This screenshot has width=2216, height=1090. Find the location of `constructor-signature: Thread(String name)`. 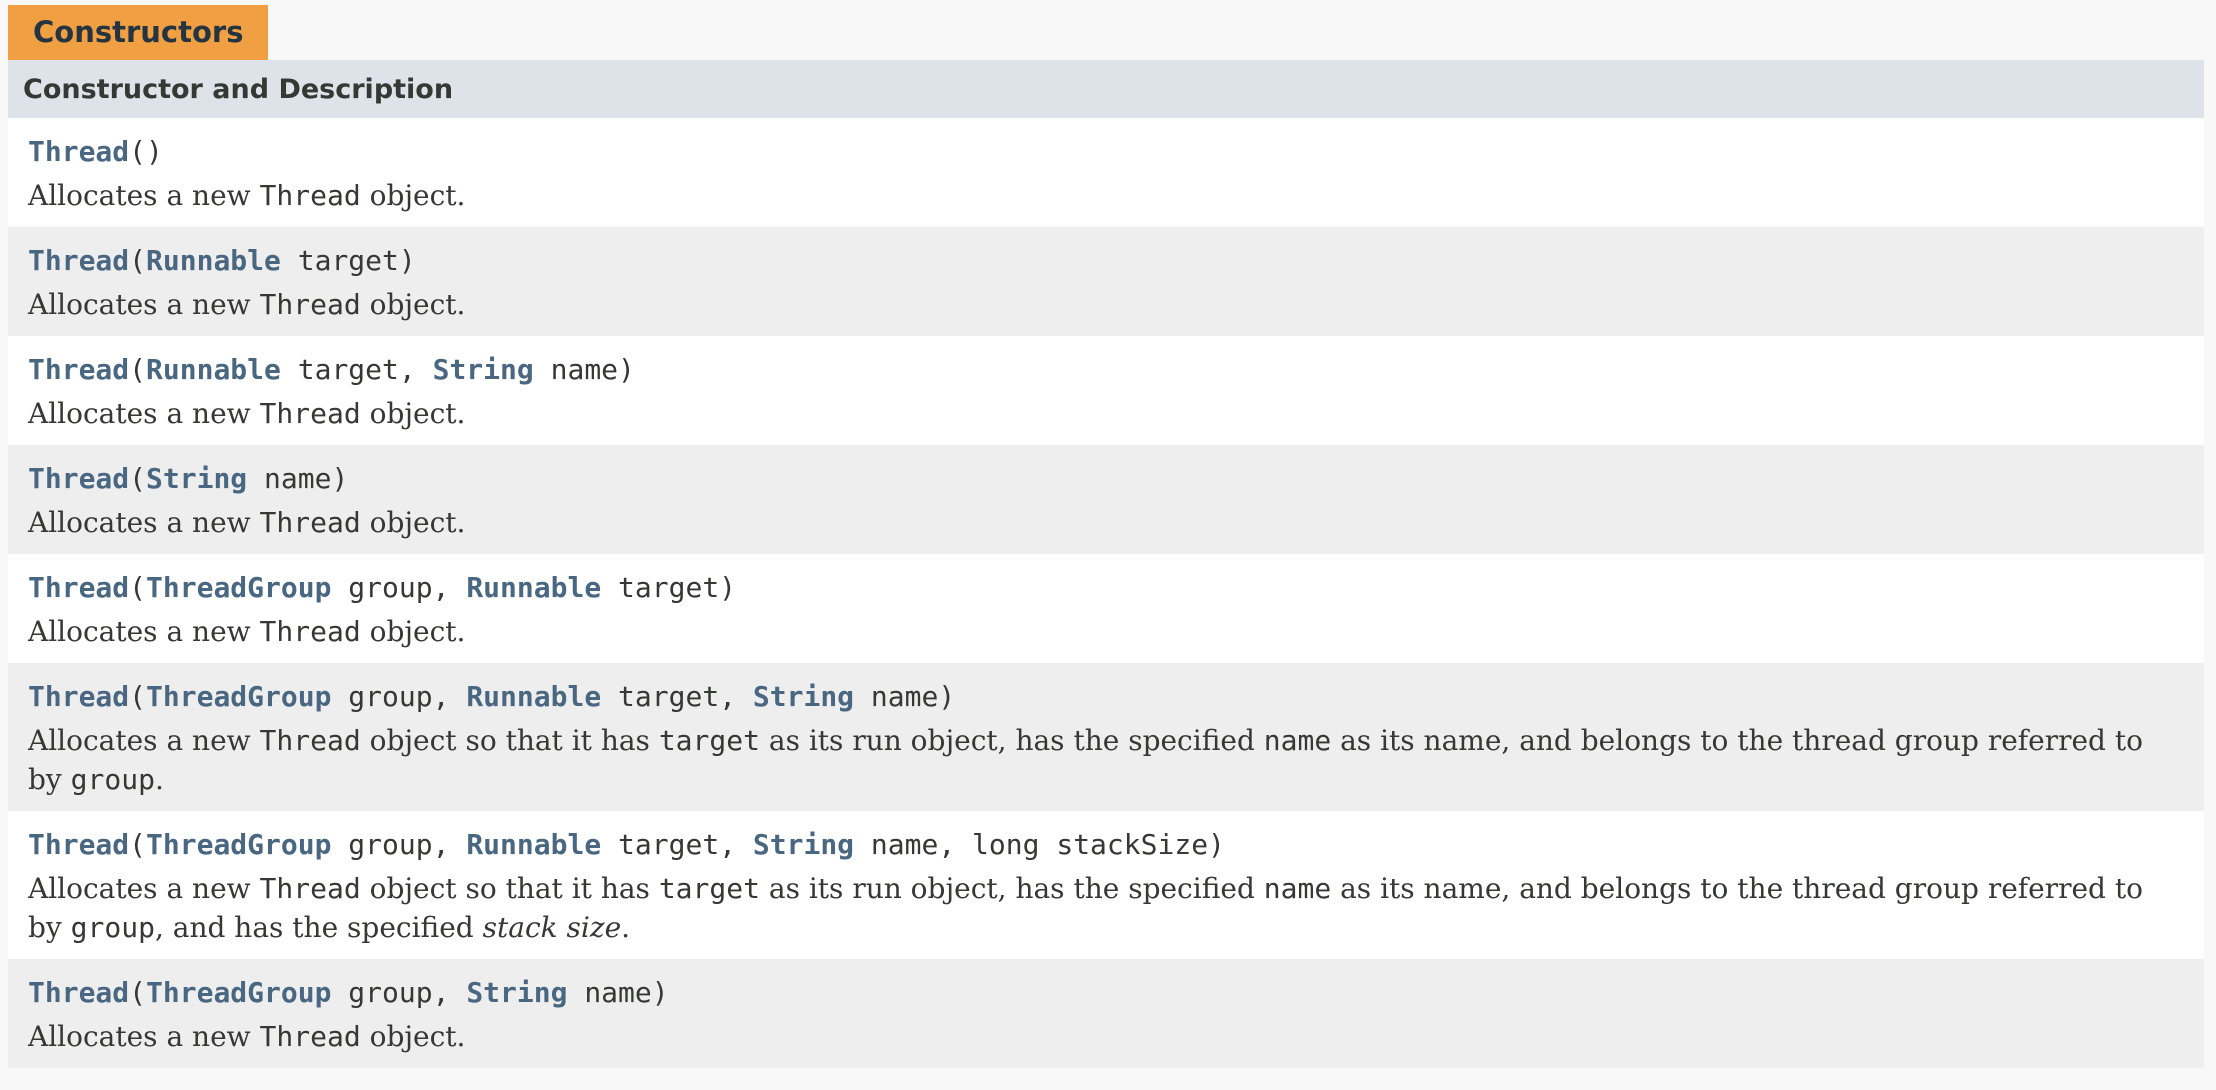

constructor-signature: Thread(String name) is located at coordinates (1106, 479).